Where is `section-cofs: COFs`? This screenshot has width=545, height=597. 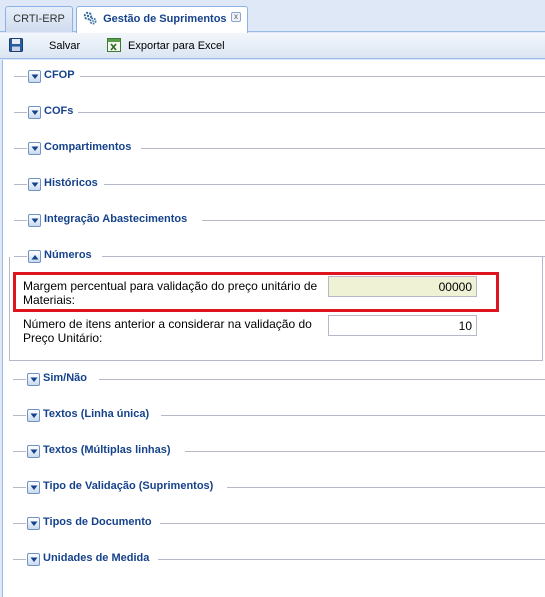
section-cofs: COFs is located at coordinates (279, 113).